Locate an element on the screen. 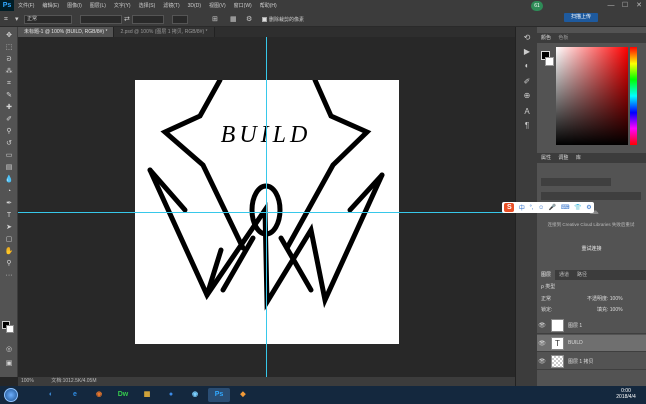 The width and height of the screenshot is (646, 404). menu-view: 视图(V) is located at coordinates (217, 5).